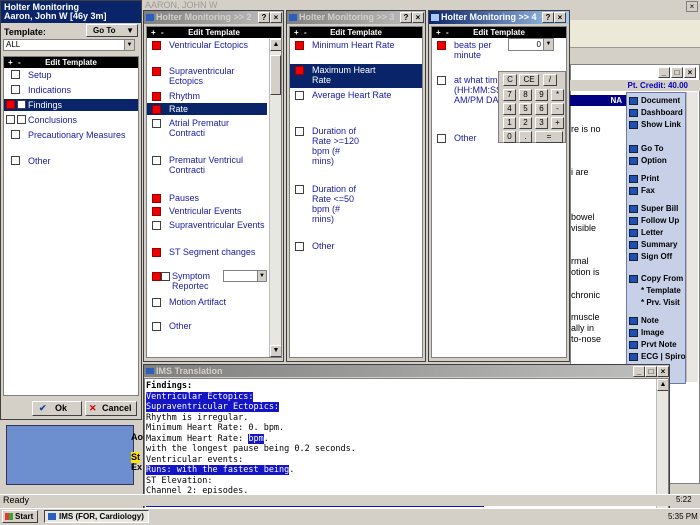  What do you see at coordinates (657, 279) in the screenshot?
I see `action-12: Copy From` at bounding box center [657, 279].